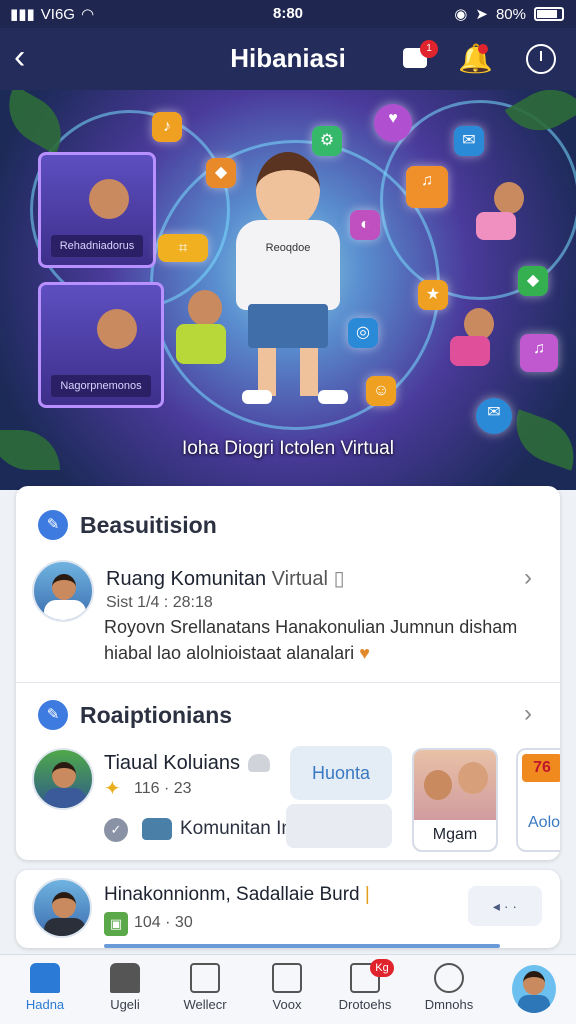 The width and height of the screenshot is (576, 1024). What do you see at coordinates (101, 345) in the screenshot?
I see `video-screen: Nagorpnemonos` at bounding box center [101, 345].